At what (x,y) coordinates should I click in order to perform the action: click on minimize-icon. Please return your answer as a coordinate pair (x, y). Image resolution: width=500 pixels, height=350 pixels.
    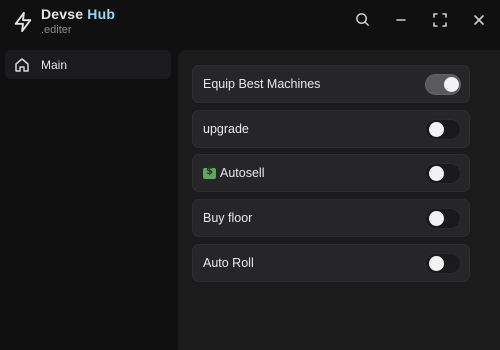
    Looking at the image, I should click on (401, 22).